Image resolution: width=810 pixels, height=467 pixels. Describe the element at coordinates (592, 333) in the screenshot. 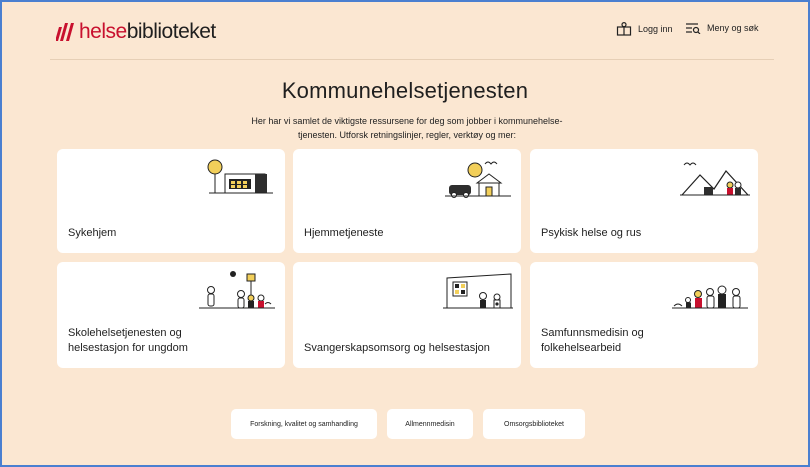

I see `card-label-line-1: Samfunnsmedisin og` at that location.